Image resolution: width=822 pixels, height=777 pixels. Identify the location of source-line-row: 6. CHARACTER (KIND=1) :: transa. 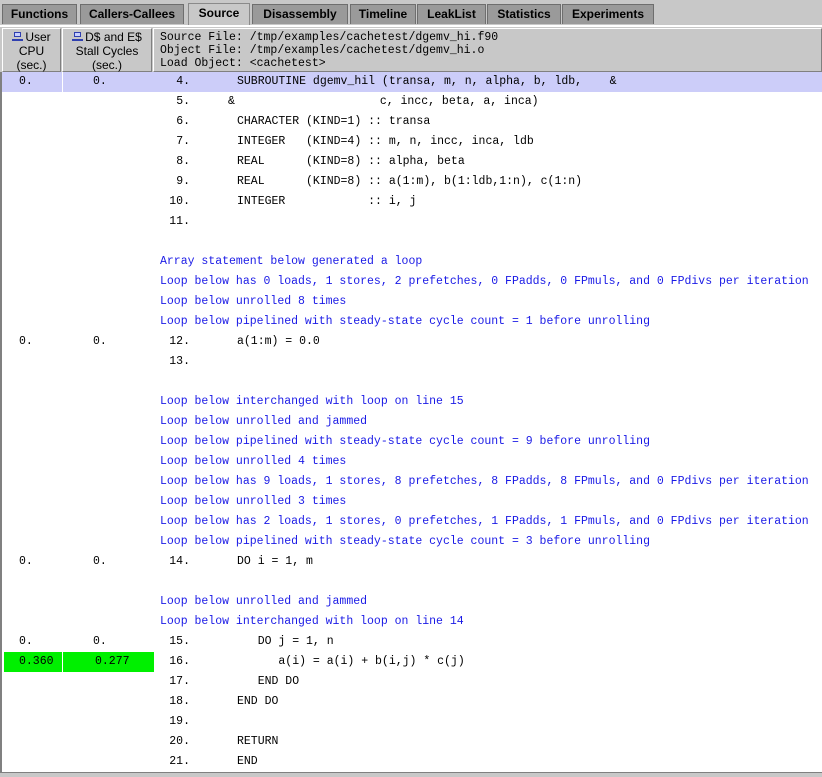
(412, 122).